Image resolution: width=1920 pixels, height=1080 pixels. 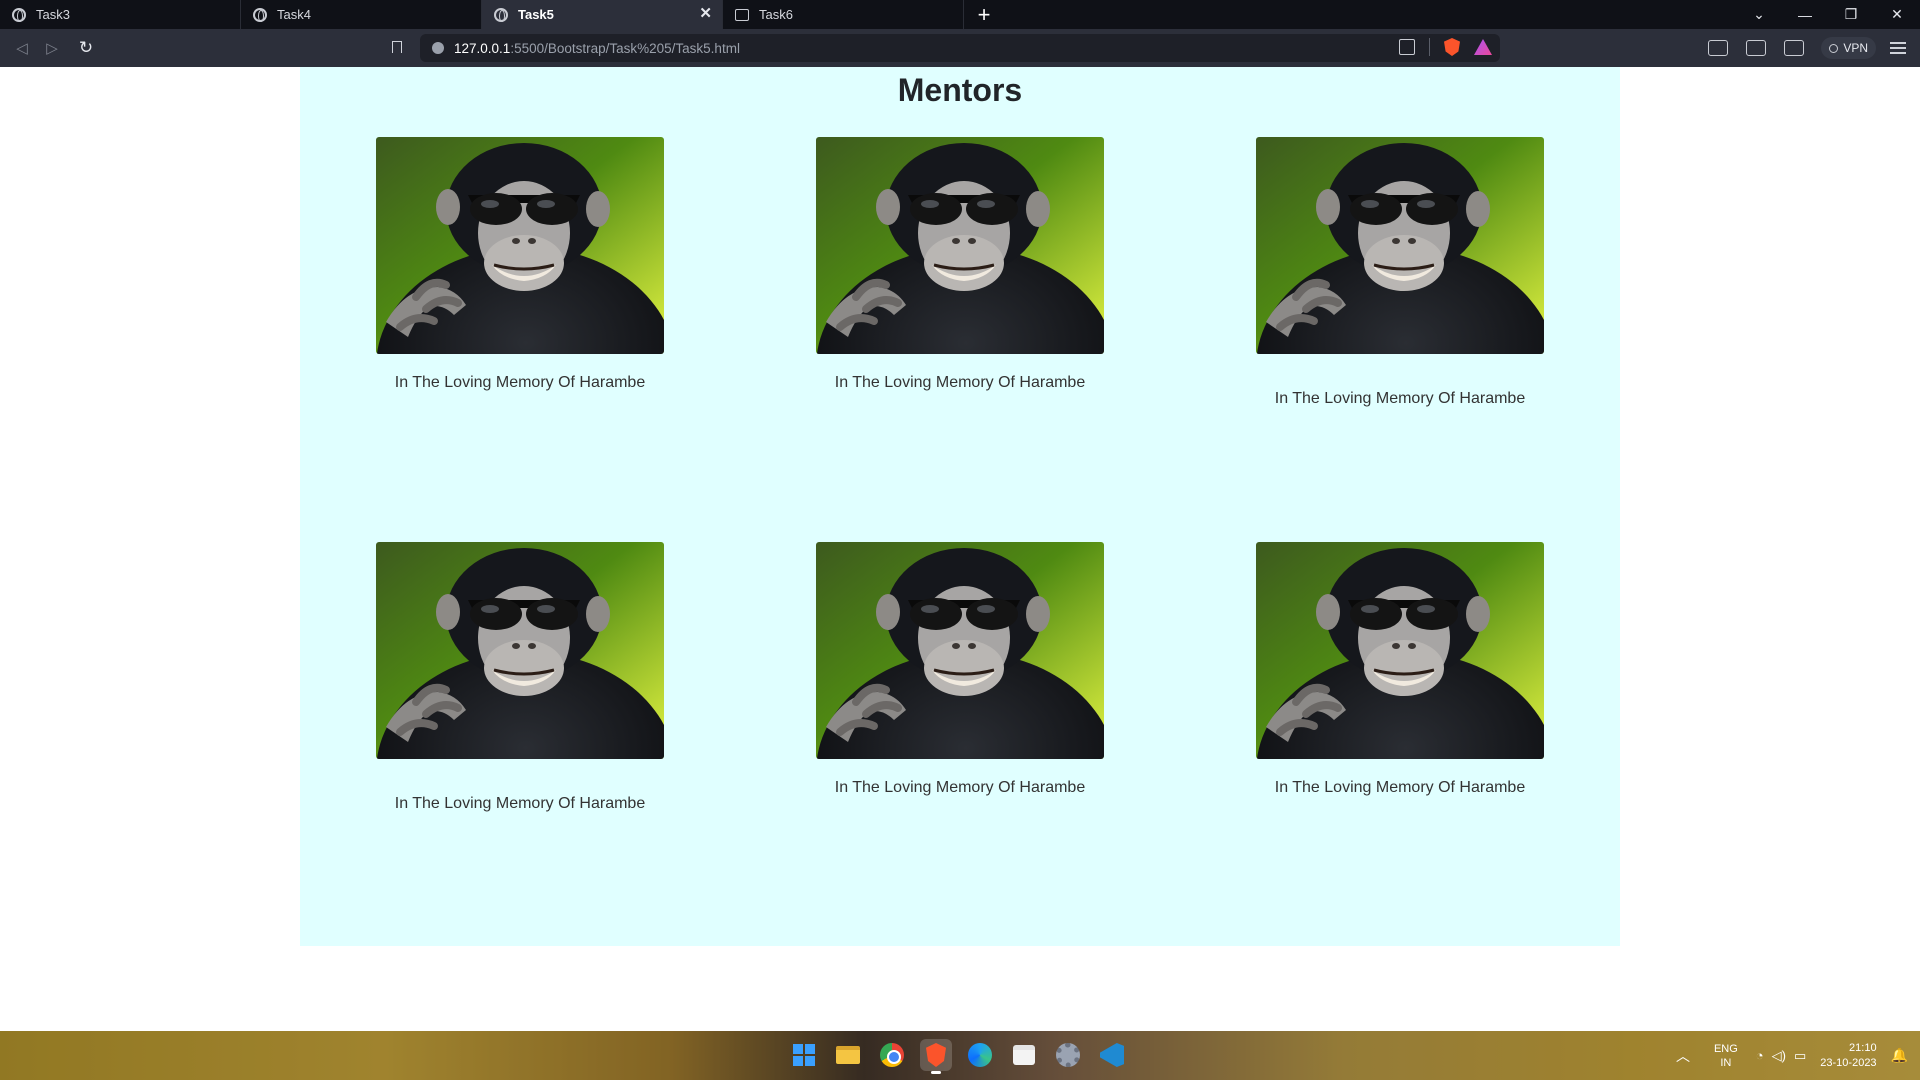 What do you see at coordinates (1683, 1056) in the screenshot?
I see `show-hidden-icons-icon: ︿` at bounding box center [1683, 1056].